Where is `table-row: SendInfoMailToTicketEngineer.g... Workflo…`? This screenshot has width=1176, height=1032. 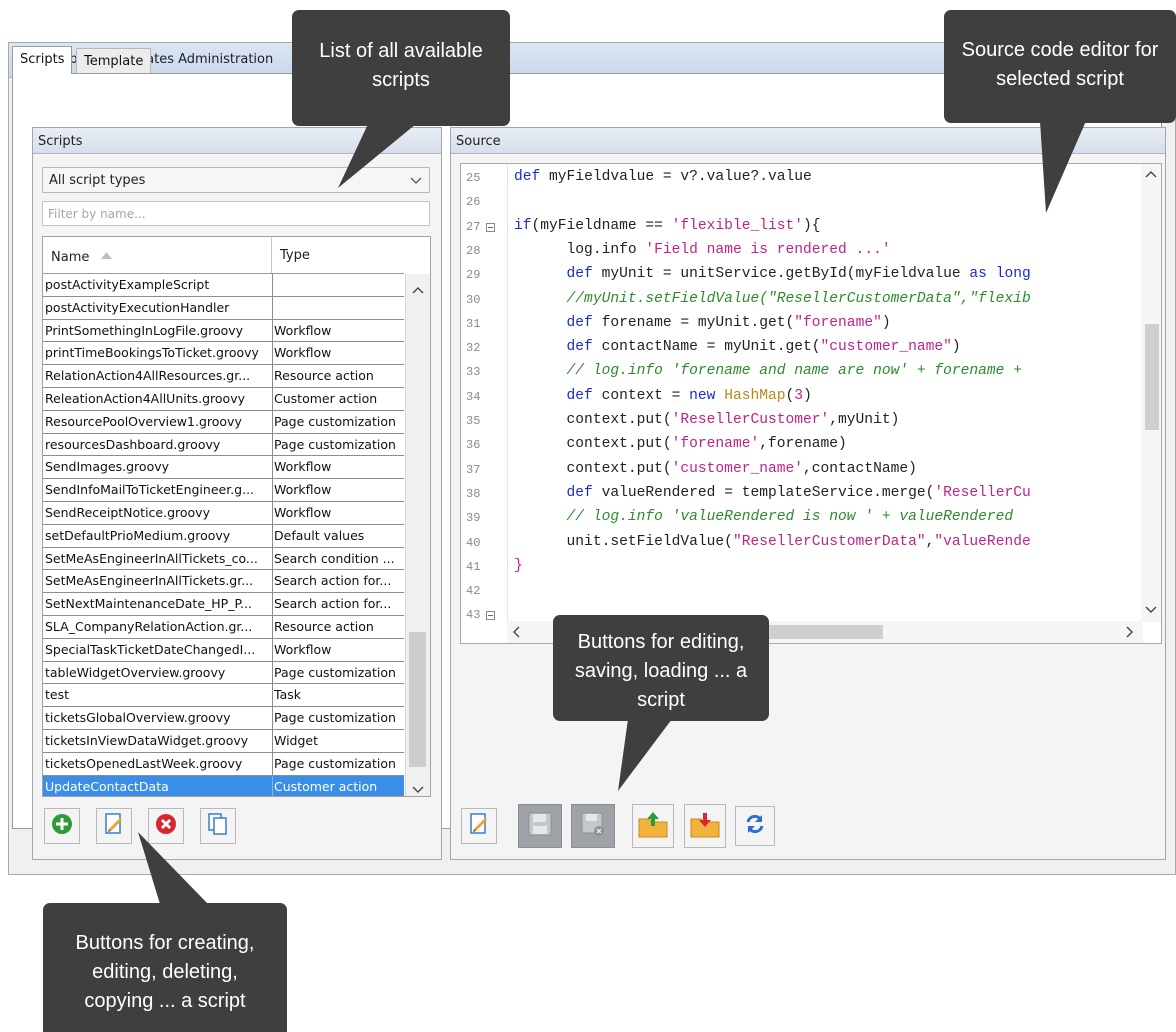
table-row: SendInfoMailToTicketEngineer.g... Workflo… is located at coordinates (223, 490).